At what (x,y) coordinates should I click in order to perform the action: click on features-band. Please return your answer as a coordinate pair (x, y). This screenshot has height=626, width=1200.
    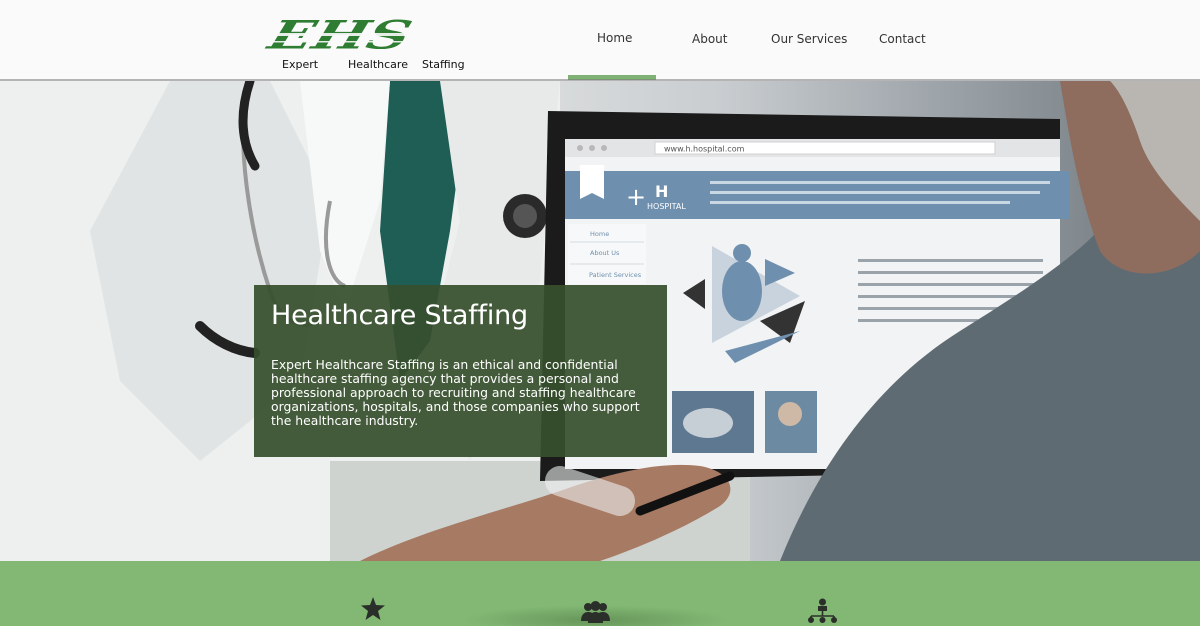
    Looking at the image, I should click on (600, 593).